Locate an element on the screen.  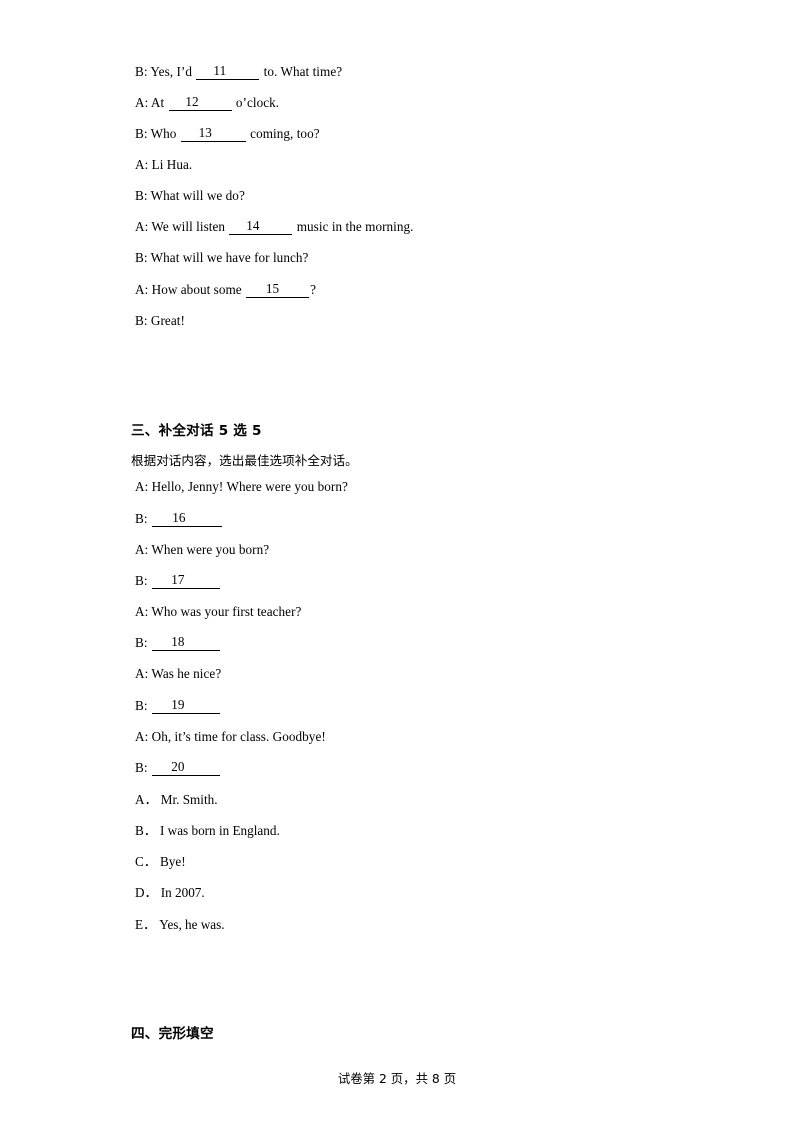
option-letter: D． is located at coordinates (146, 892).